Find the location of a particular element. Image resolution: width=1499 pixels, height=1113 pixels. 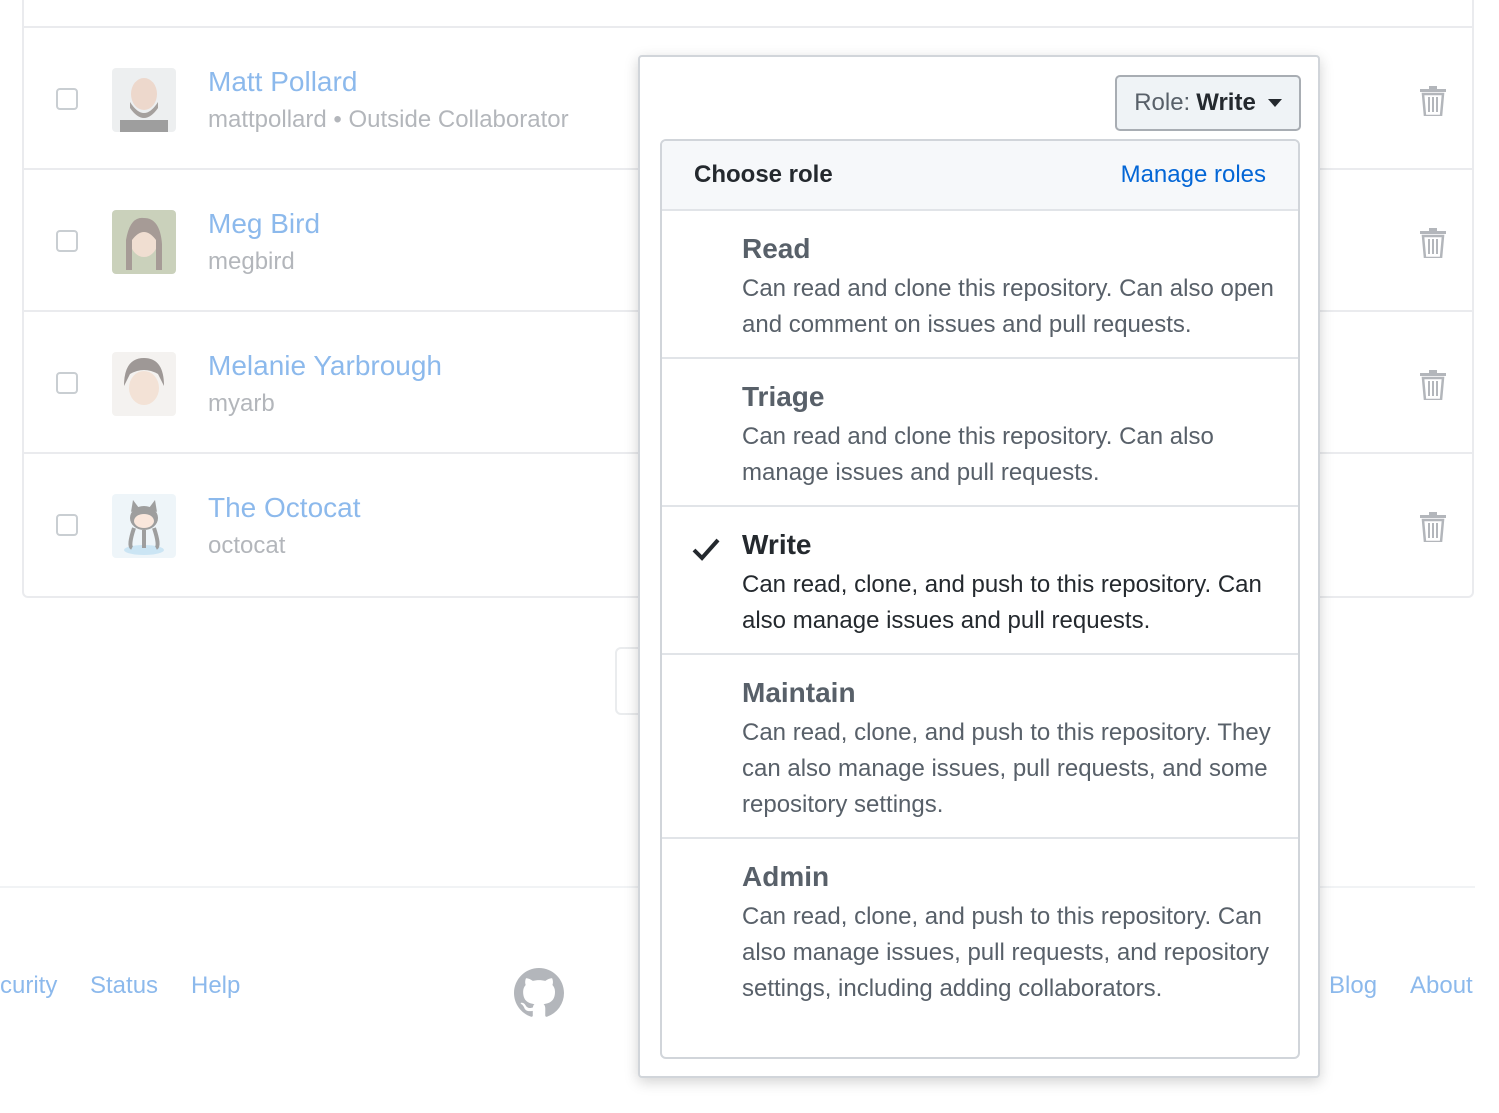

footer-link-help: Help is located at coordinates (215, 986).